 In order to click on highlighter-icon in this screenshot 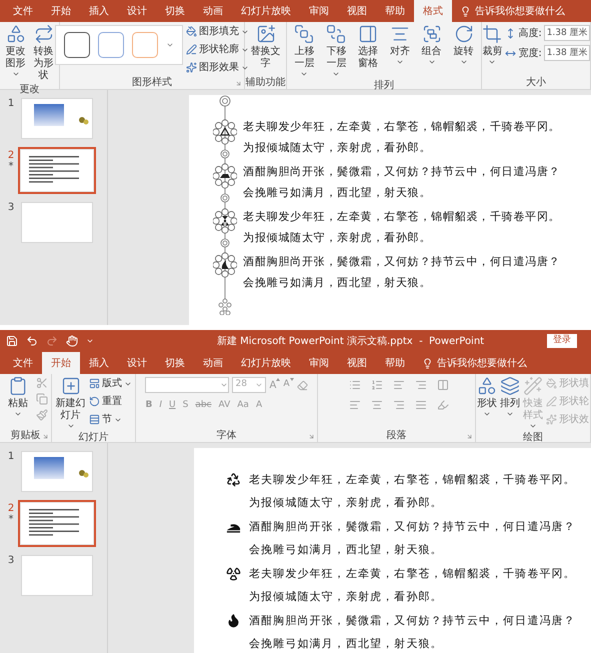, I will do `click(442, 405)`.